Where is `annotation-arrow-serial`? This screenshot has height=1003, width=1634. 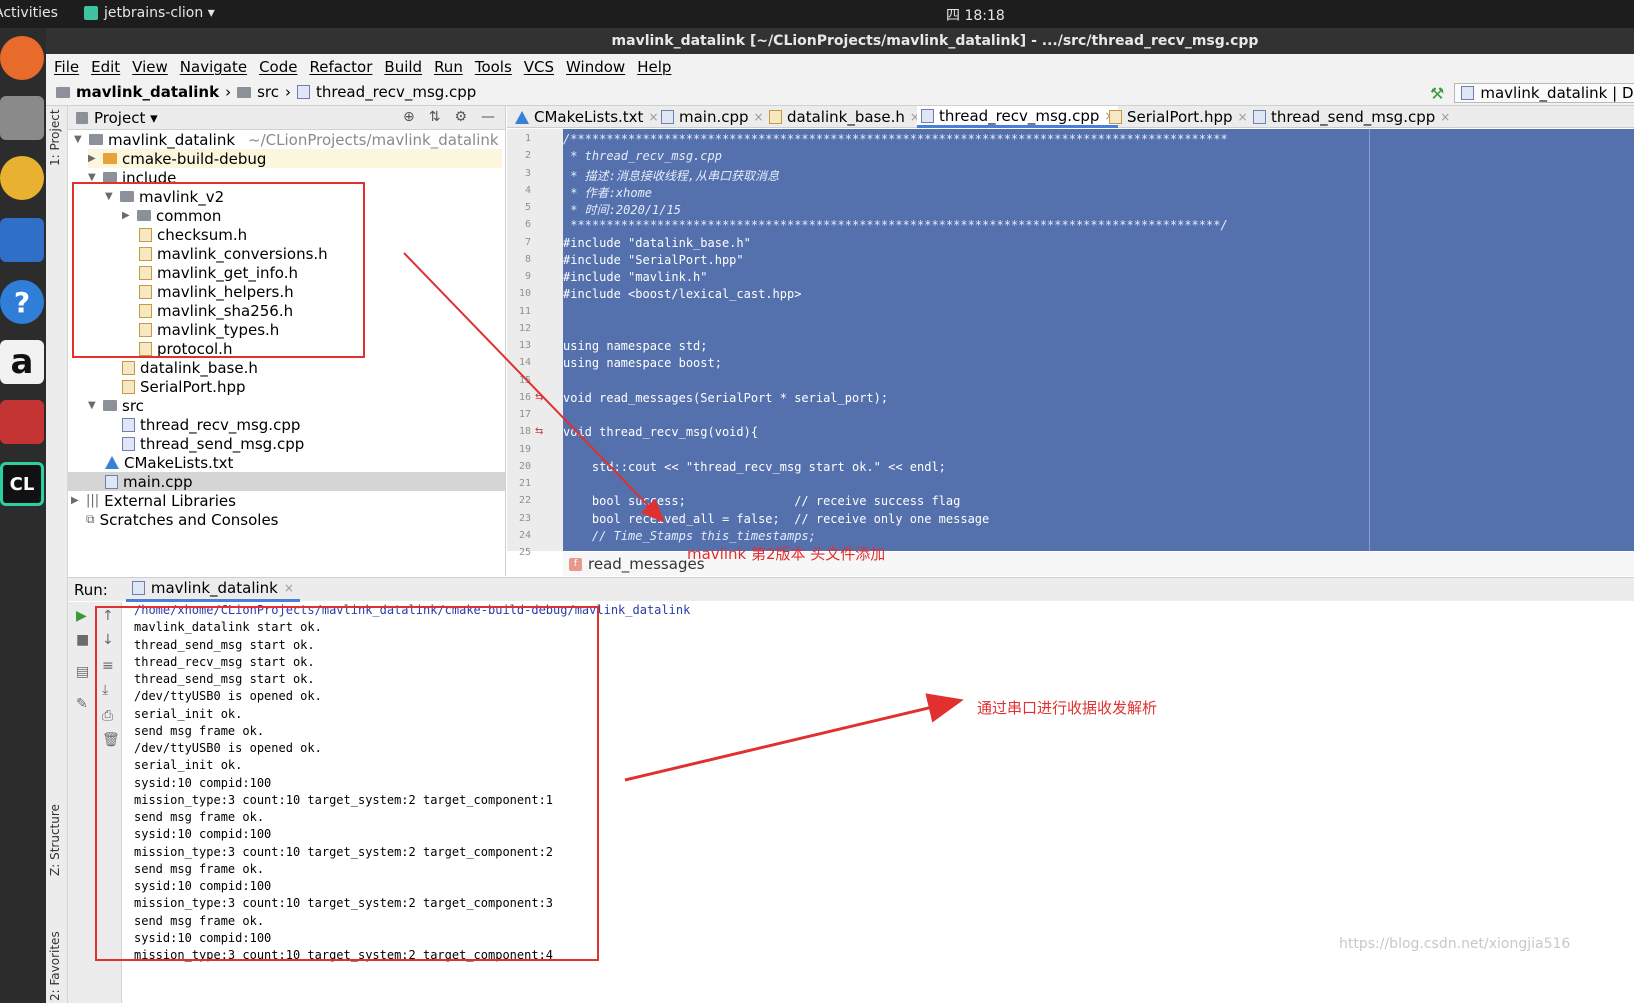 annotation-arrow-serial is located at coordinates (794, 737).